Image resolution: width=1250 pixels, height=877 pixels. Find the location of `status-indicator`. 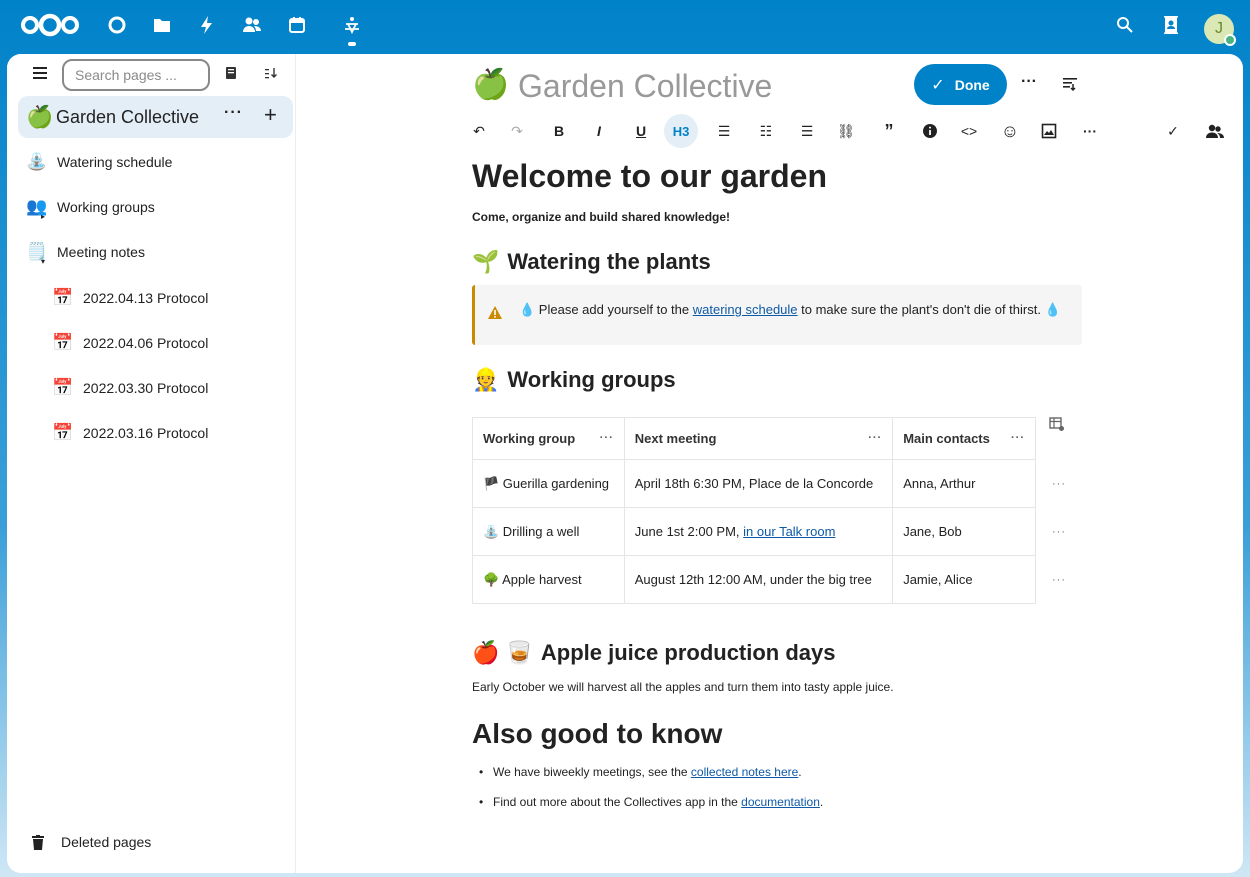

status-indicator is located at coordinates (1230, 40).